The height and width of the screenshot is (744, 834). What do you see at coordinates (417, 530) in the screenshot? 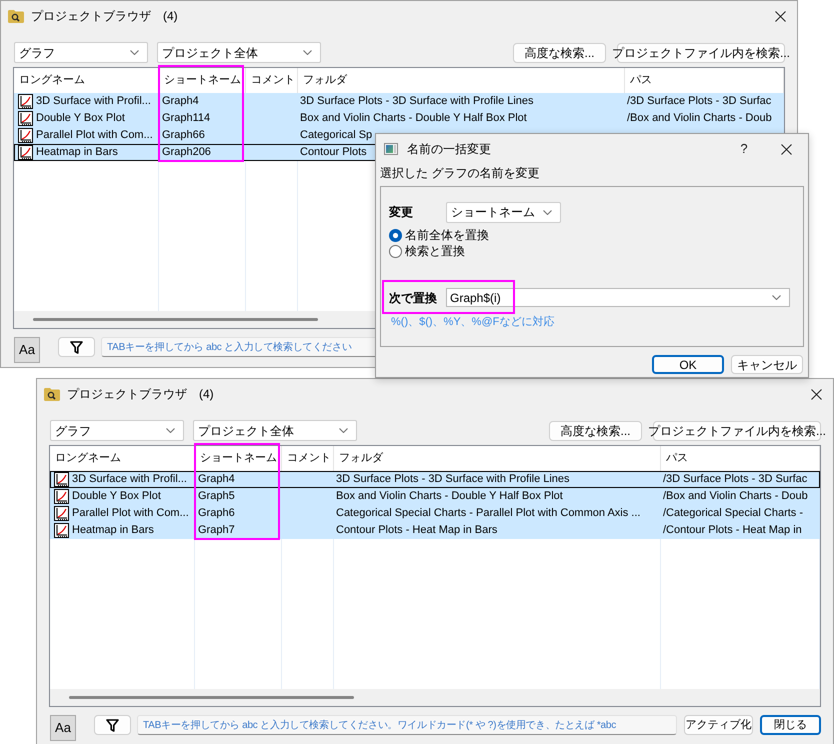
I see `table-cell: Contour Plots - Heat Map in Bars` at bounding box center [417, 530].